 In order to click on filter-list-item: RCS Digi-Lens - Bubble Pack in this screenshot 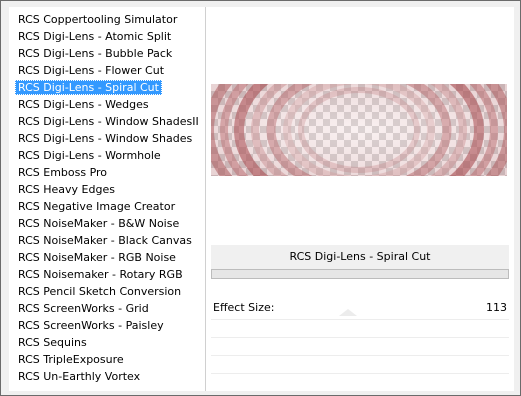, I will do `click(95, 53)`.